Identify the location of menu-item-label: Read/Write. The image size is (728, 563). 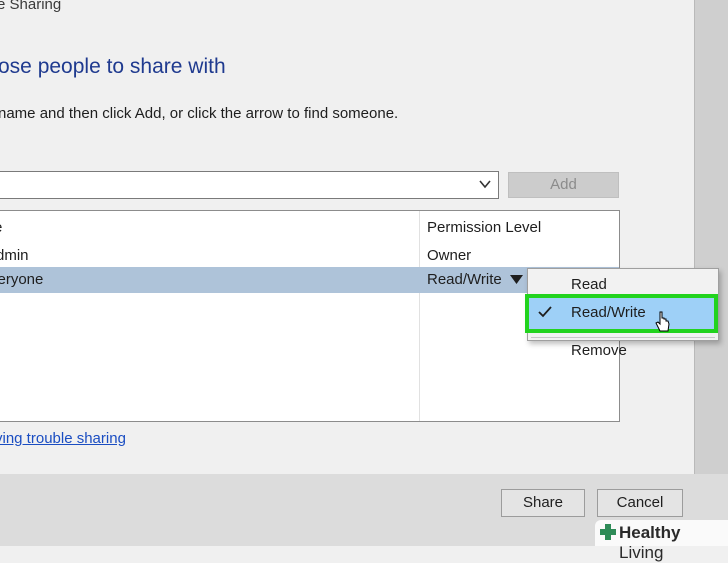
(608, 312).